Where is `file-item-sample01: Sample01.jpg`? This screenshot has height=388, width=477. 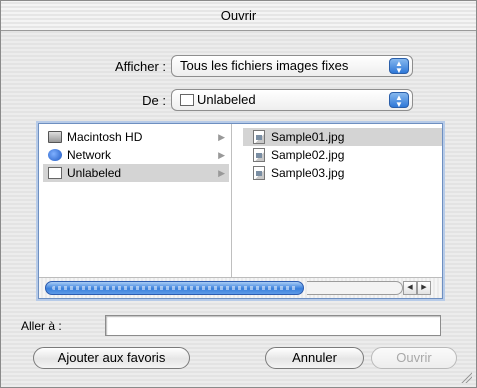 file-item-sample01: Sample01.jpg is located at coordinates (342, 137).